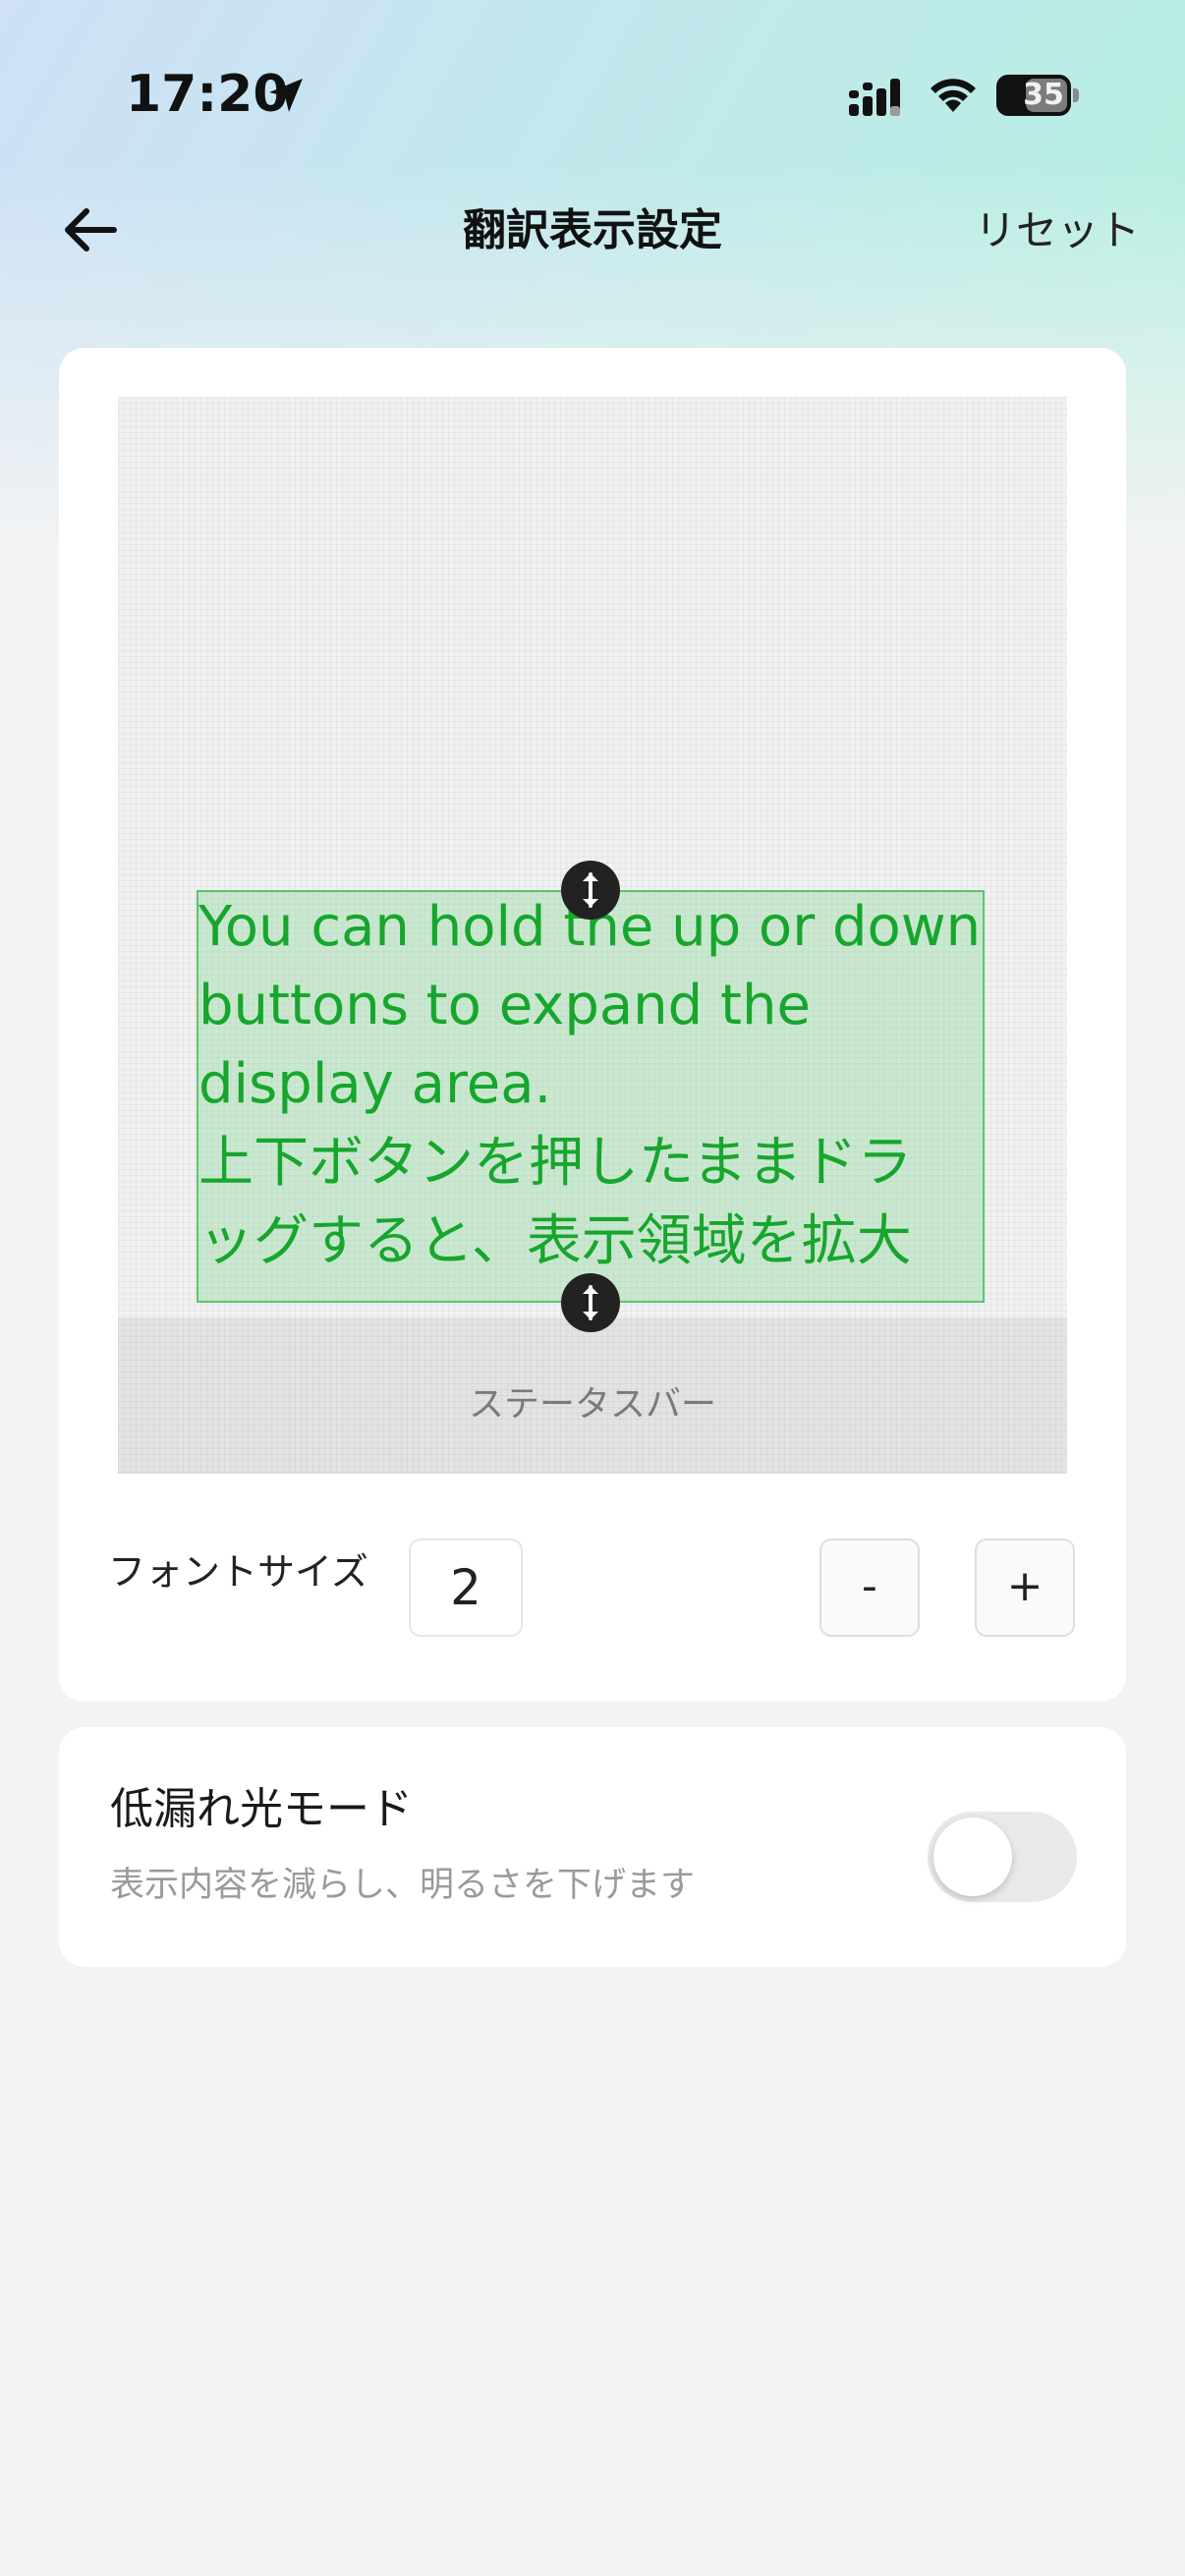 The width and height of the screenshot is (1185, 2576). I want to click on reset-button: リセット, so click(1041, 230).